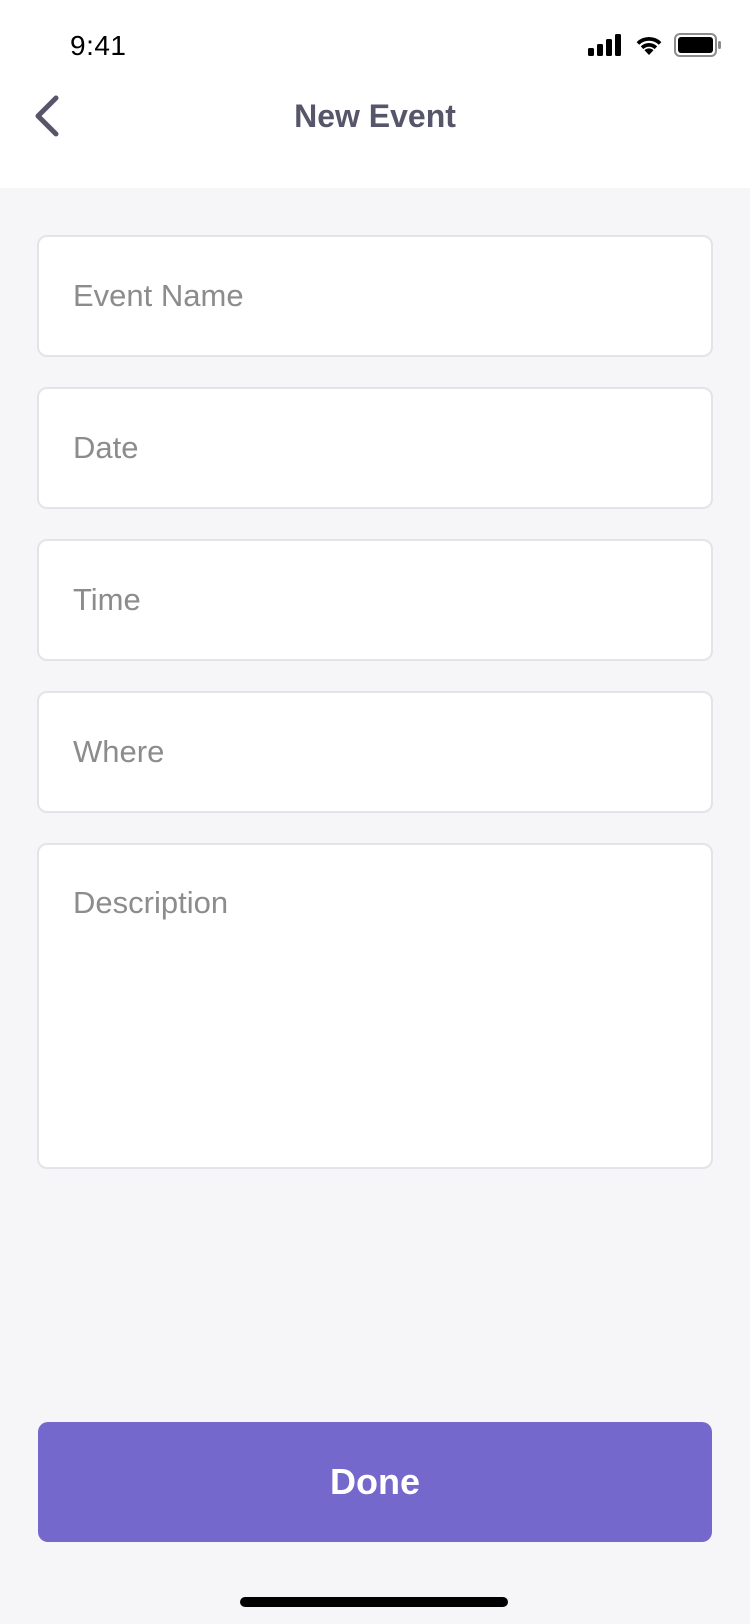 The width and height of the screenshot is (750, 1624). What do you see at coordinates (375, 1482) in the screenshot?
I see `done-button: Done` at bounding box center [375, 1482].